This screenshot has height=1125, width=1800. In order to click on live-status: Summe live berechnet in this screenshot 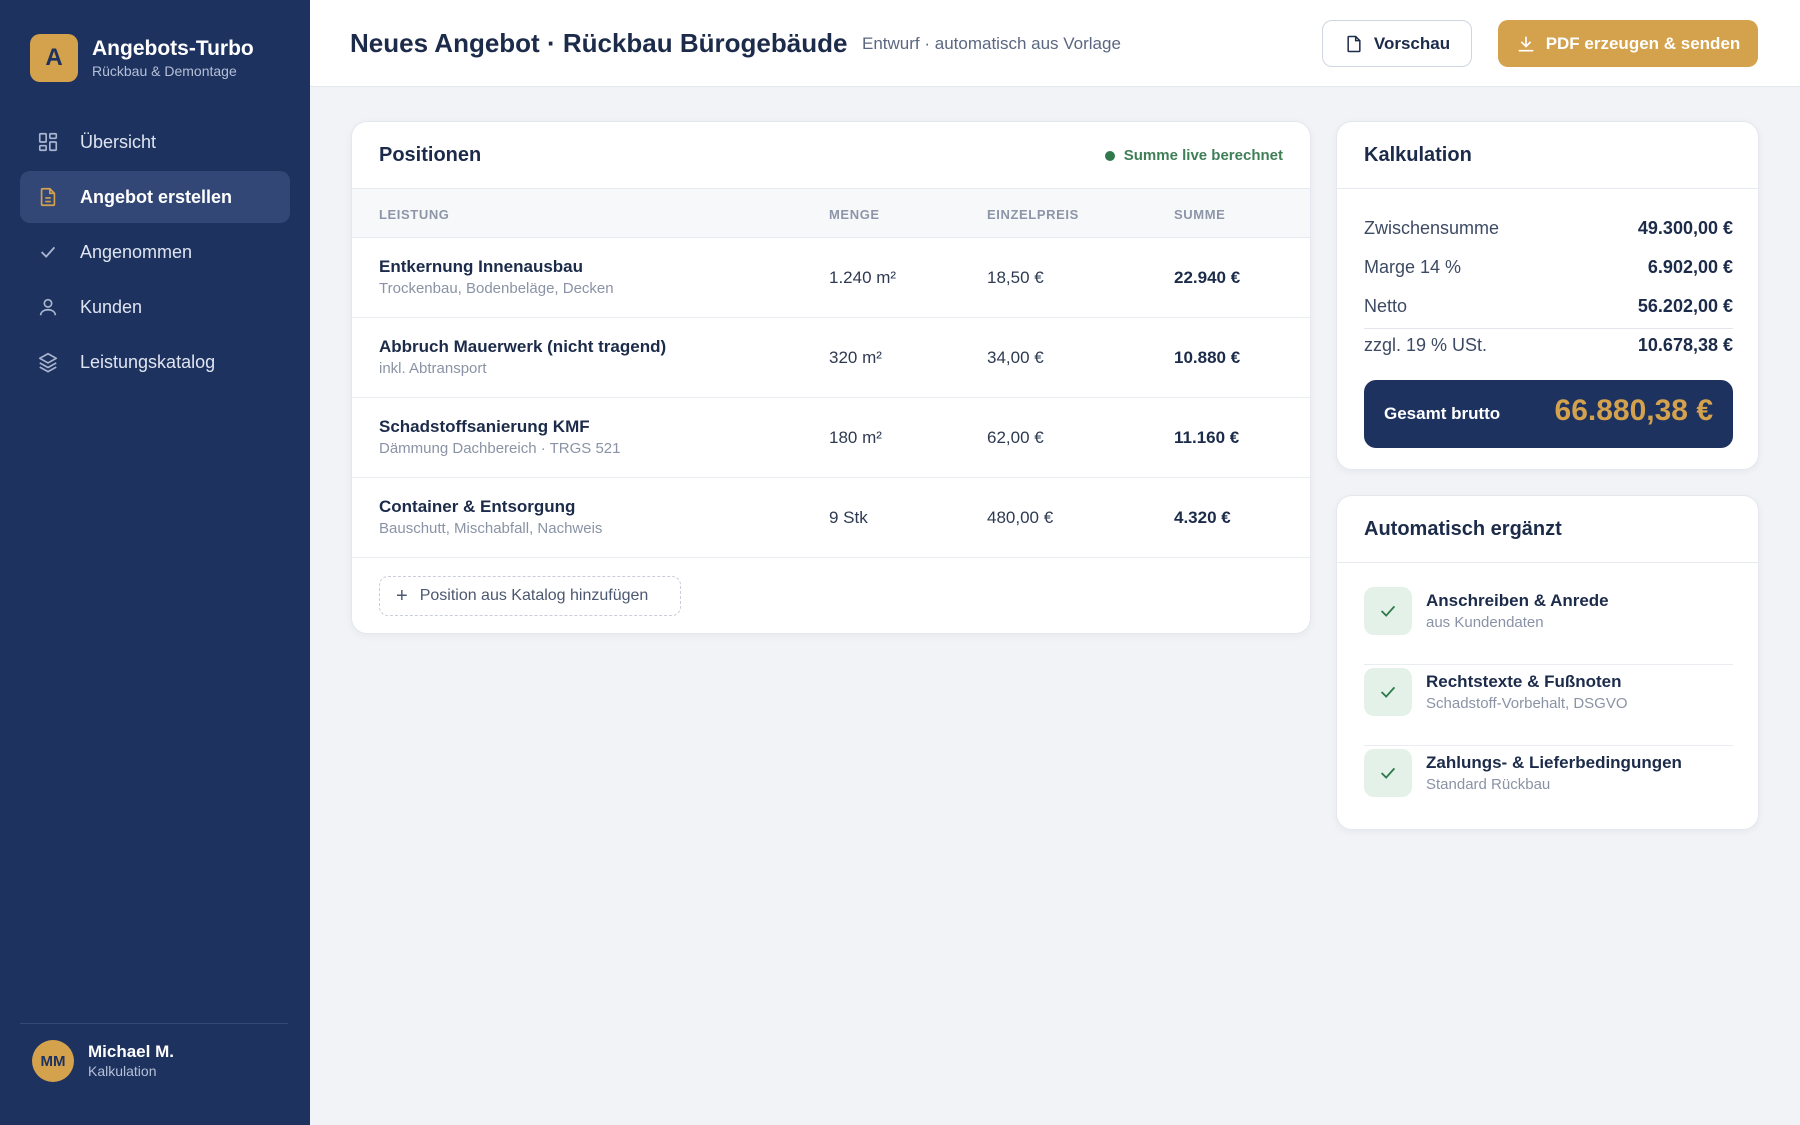, I will do `click(1193, 155)`.